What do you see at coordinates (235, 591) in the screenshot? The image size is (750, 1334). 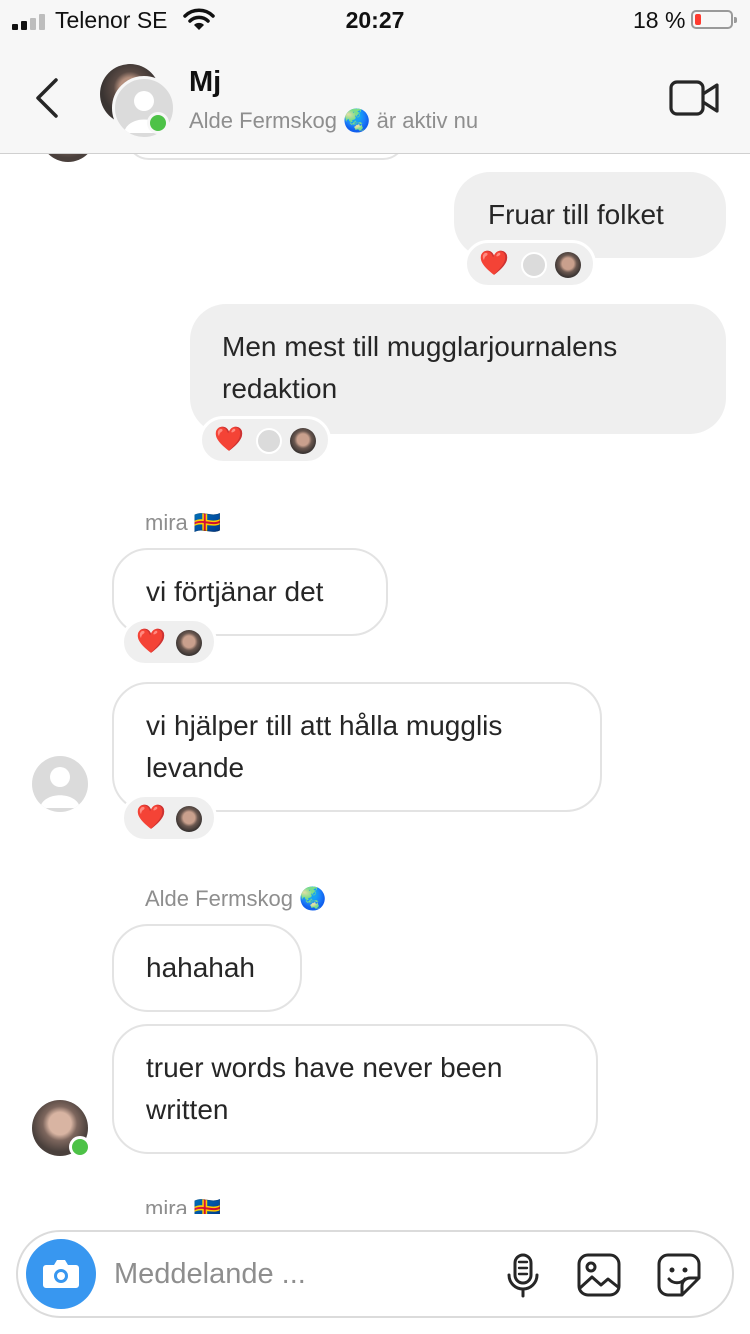 I see `message-text: vi förtjänar det` at bounding box center [235, 591].